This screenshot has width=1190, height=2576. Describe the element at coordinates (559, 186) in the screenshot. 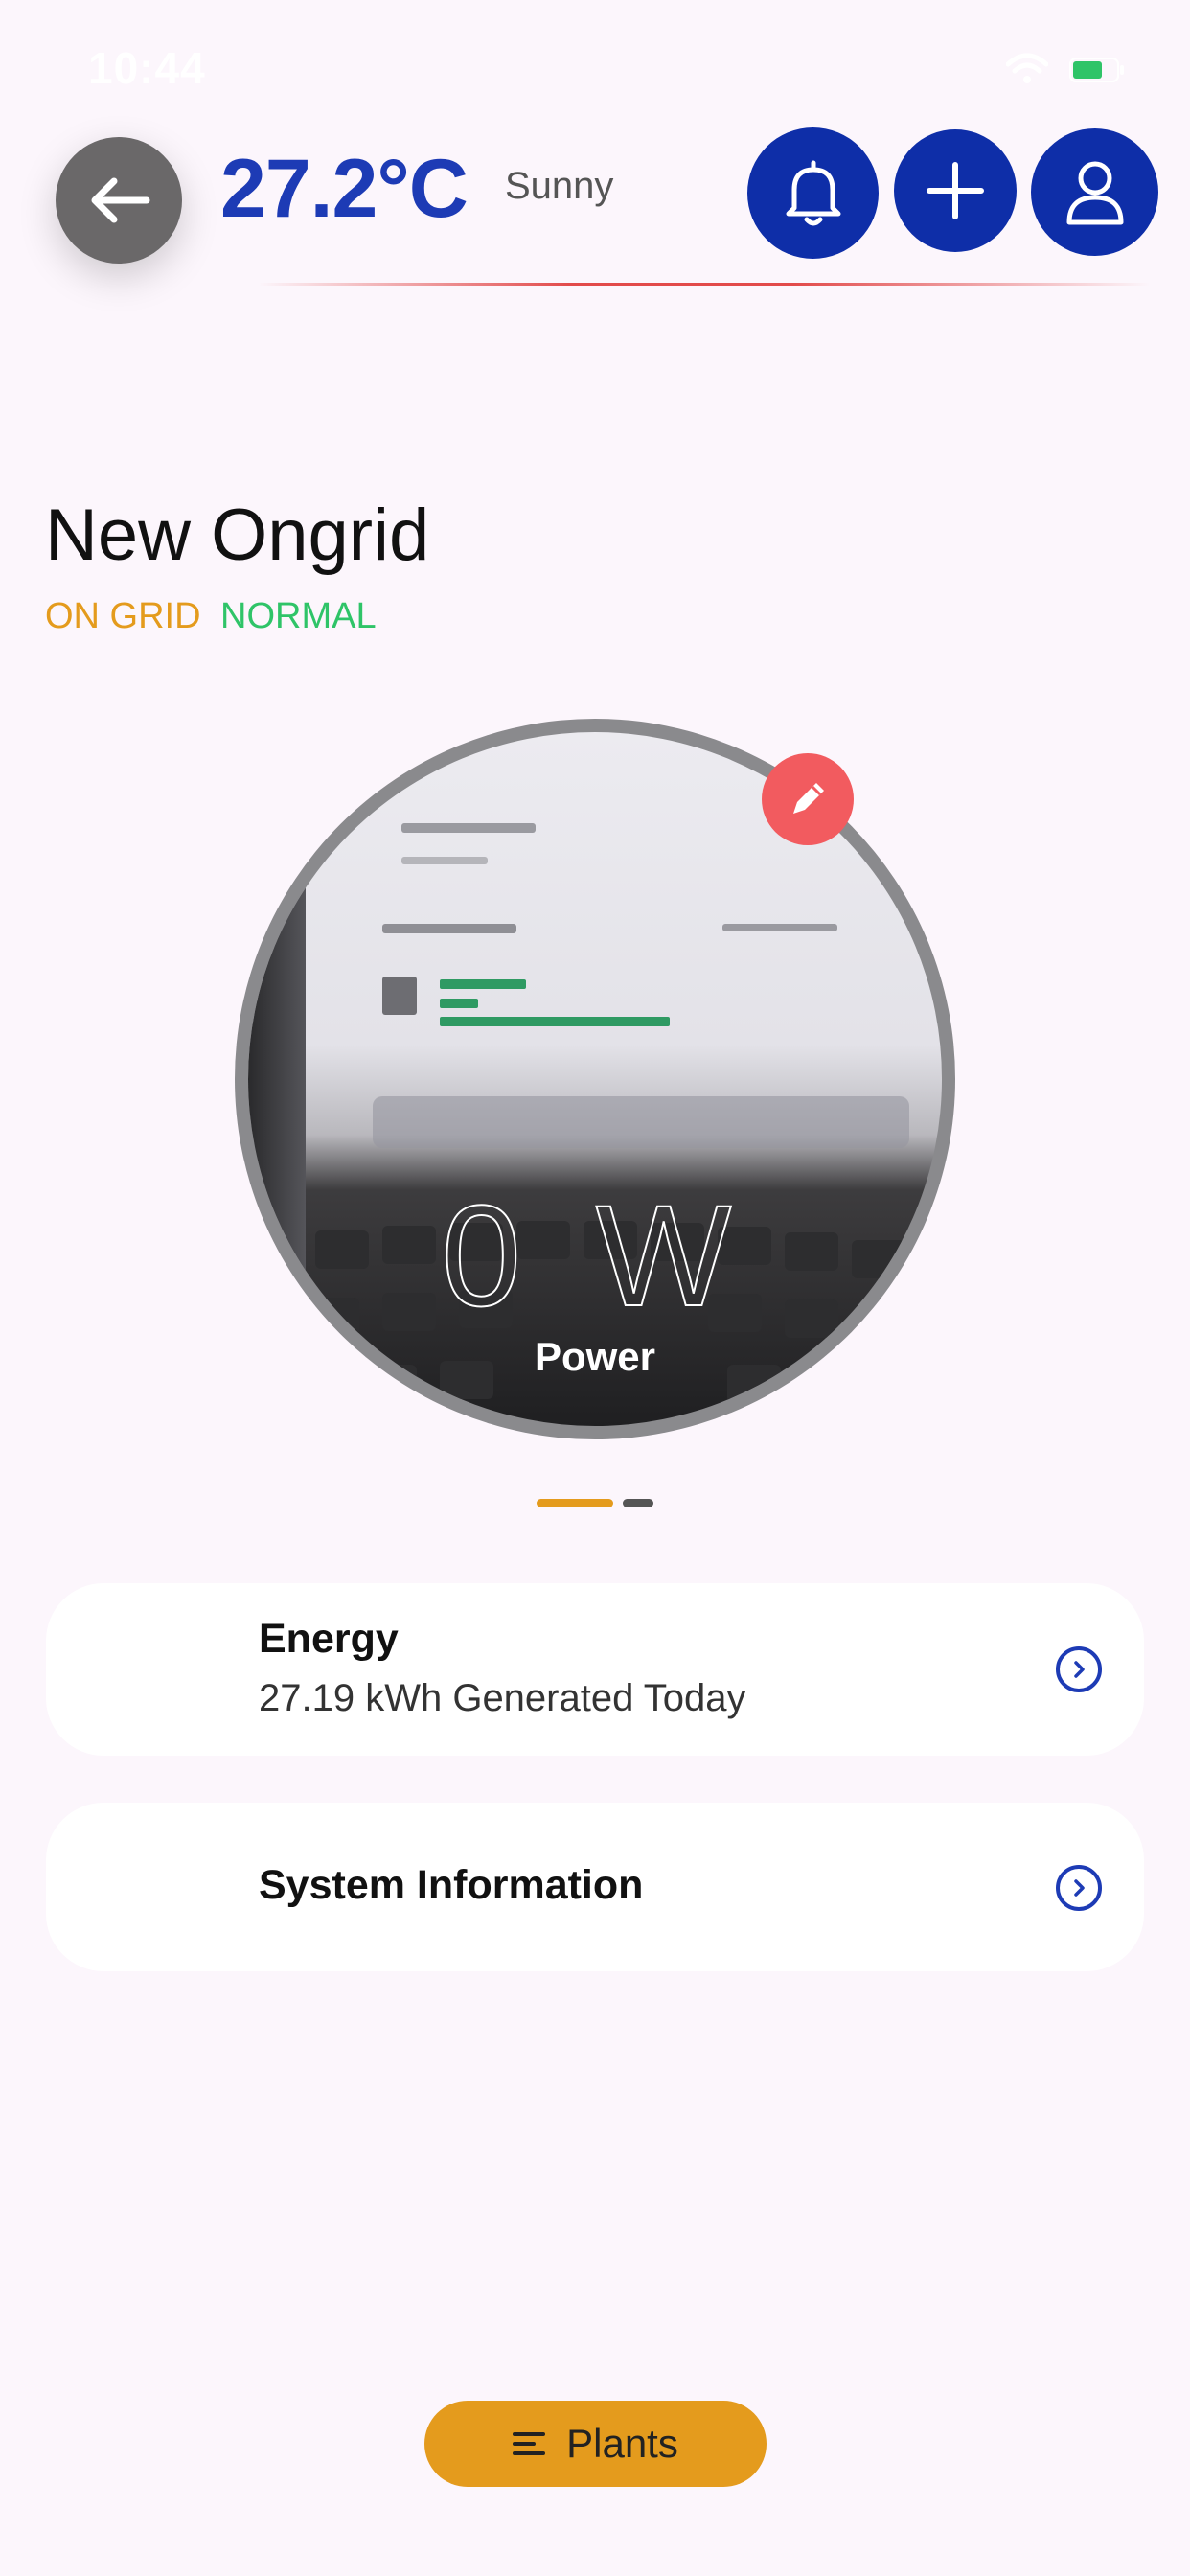

I see `weather-condition: Sunny` at that location.